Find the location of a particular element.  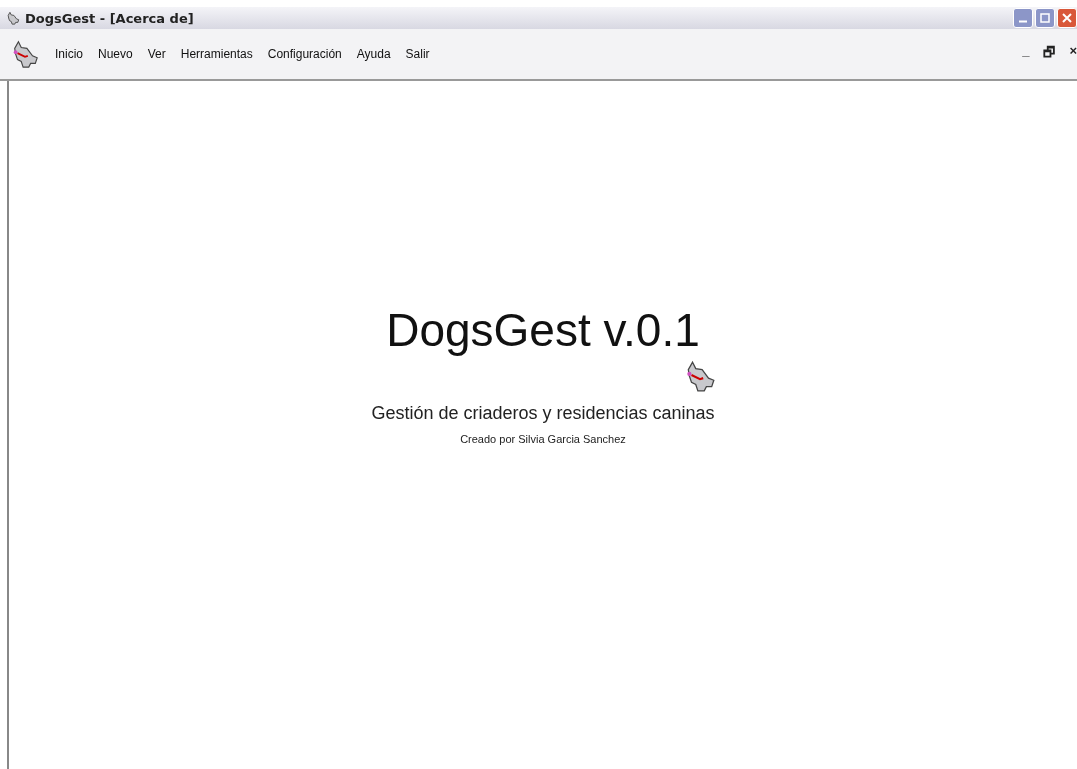

minimize-icon is located at coordinates (1023, 21).